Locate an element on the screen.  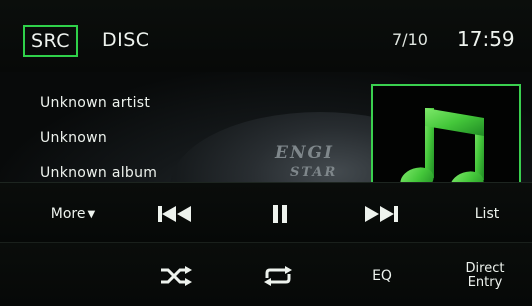
direct-entry-label-line2: Entry is located at coordinates (485, 282).